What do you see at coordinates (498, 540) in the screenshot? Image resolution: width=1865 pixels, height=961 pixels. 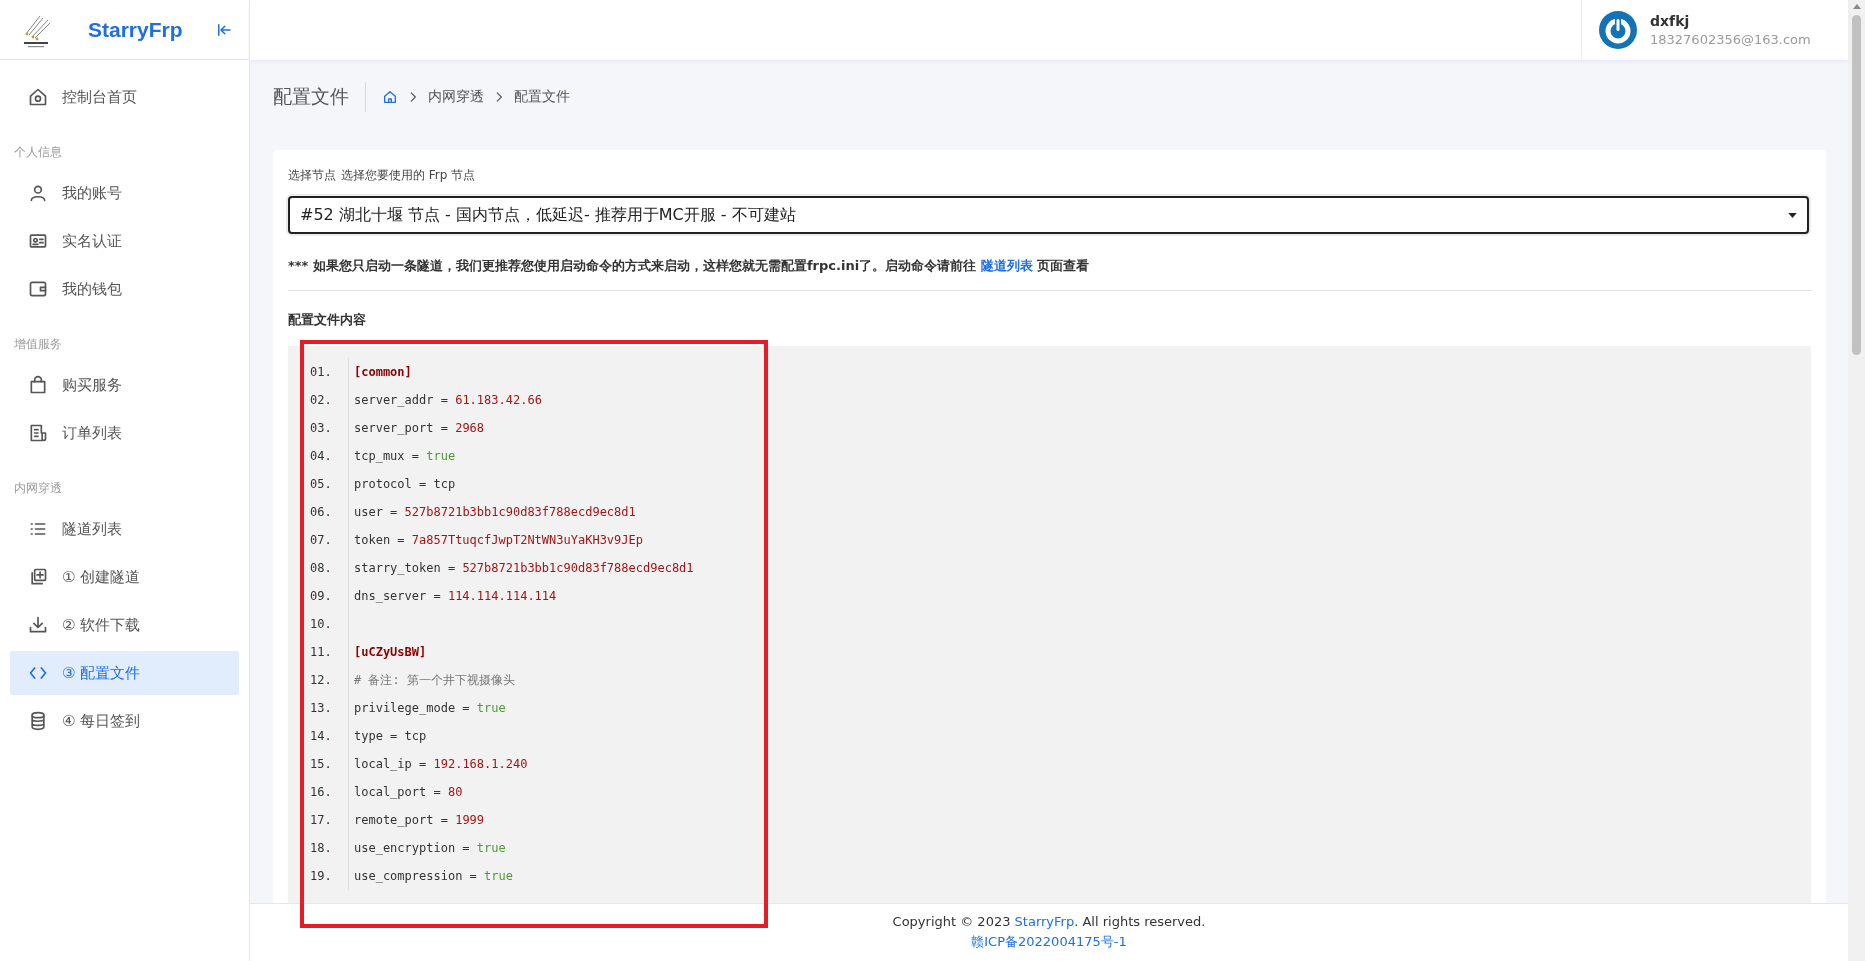 I see `code-line: token = 7a857TtuqcfJwpT2NtWN3uYaKH3v9JEp` at bounding box center [498, 540].